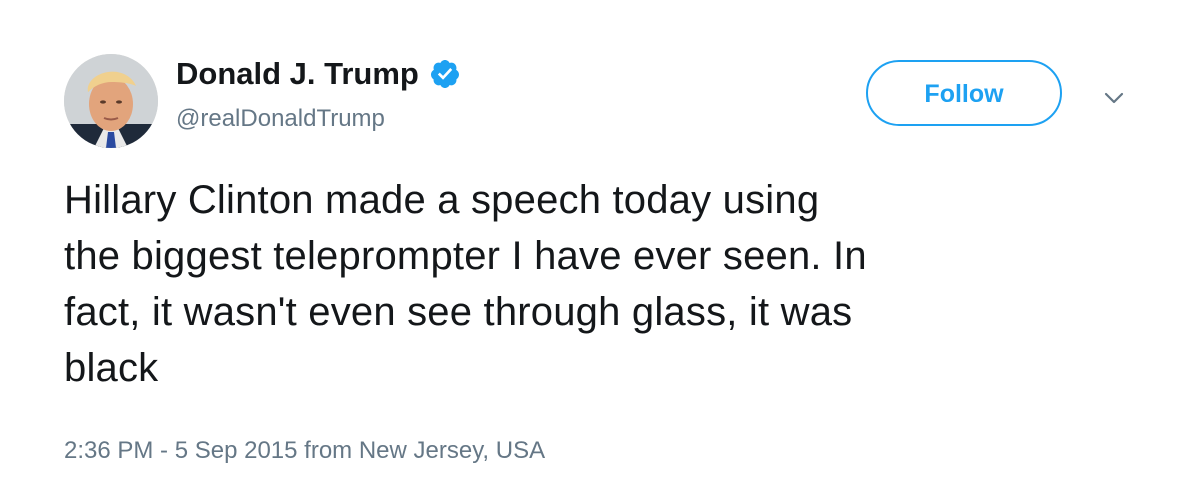 The image size is (1200, 486). Describe the element at coordinates (1114, 98) in the screenshot. I see `chevron-down-icon` at that location.